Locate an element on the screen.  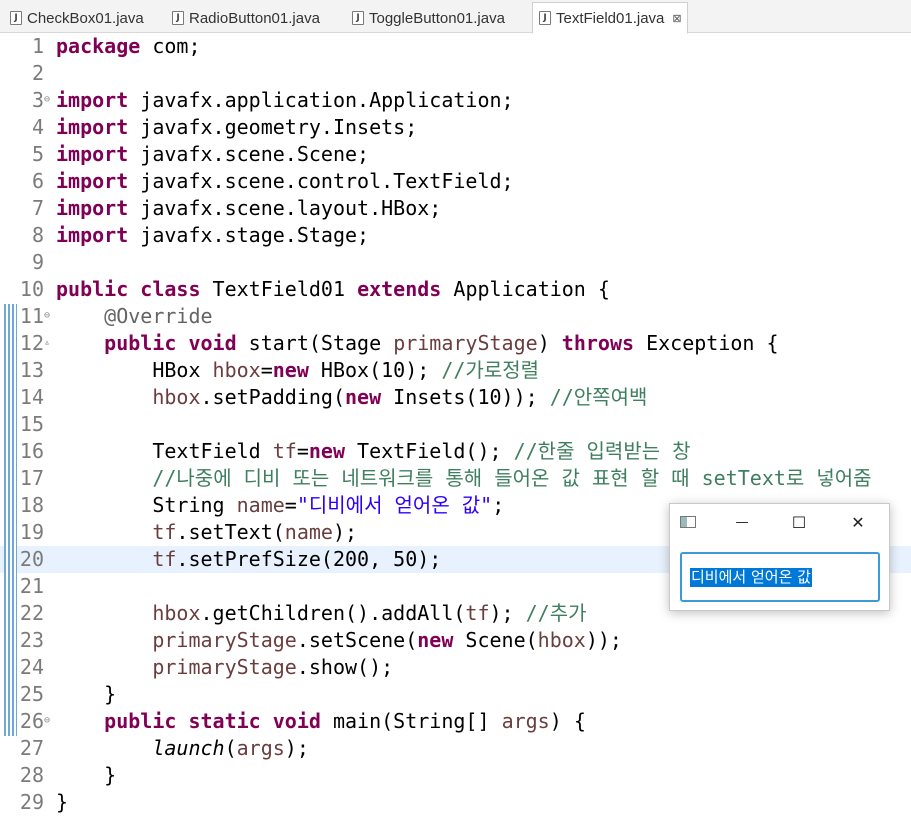
code-token: ); is located at coordinates (507, 613).